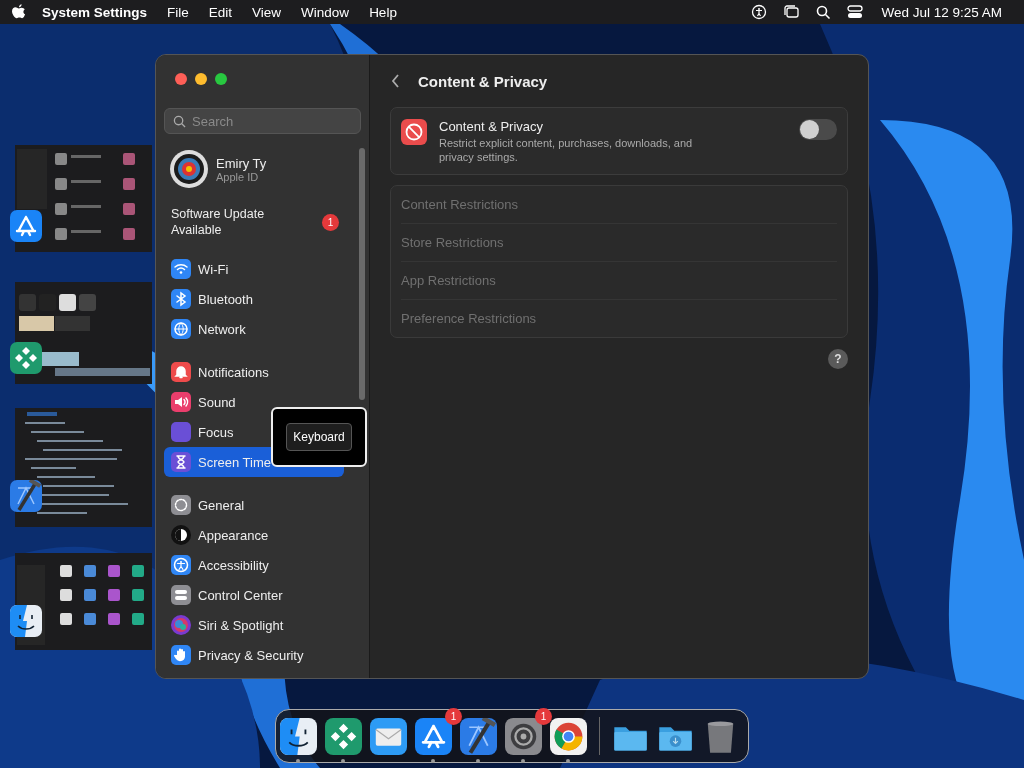 This screenshot has height=768, width=1024. Describe the element at coordinates (221, 79) in the screenshot. I see `zoom-button` at that location.